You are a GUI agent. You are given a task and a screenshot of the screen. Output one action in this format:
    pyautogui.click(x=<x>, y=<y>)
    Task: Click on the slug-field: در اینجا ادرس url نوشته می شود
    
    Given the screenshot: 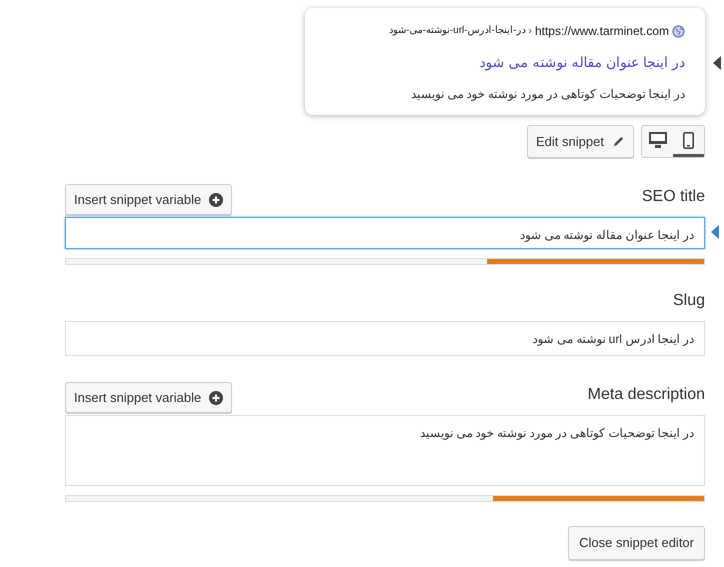 What is the action you would take?
    pyautogui.click(x=385, y=338)
    